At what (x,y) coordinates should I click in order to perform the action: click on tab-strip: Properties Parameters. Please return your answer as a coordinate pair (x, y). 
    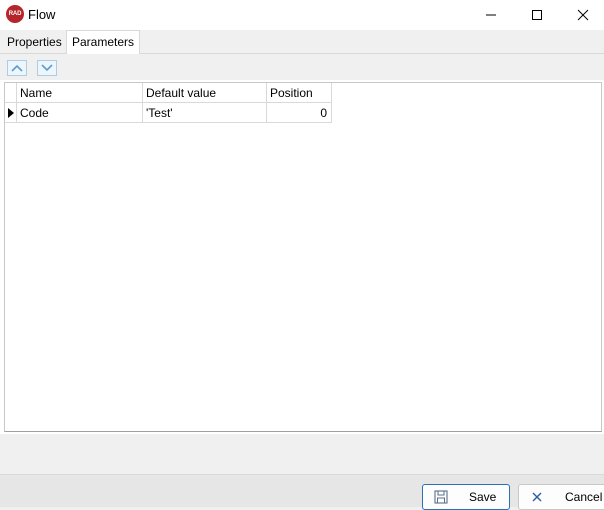
    Looking at the image, I should click on (302, 42).